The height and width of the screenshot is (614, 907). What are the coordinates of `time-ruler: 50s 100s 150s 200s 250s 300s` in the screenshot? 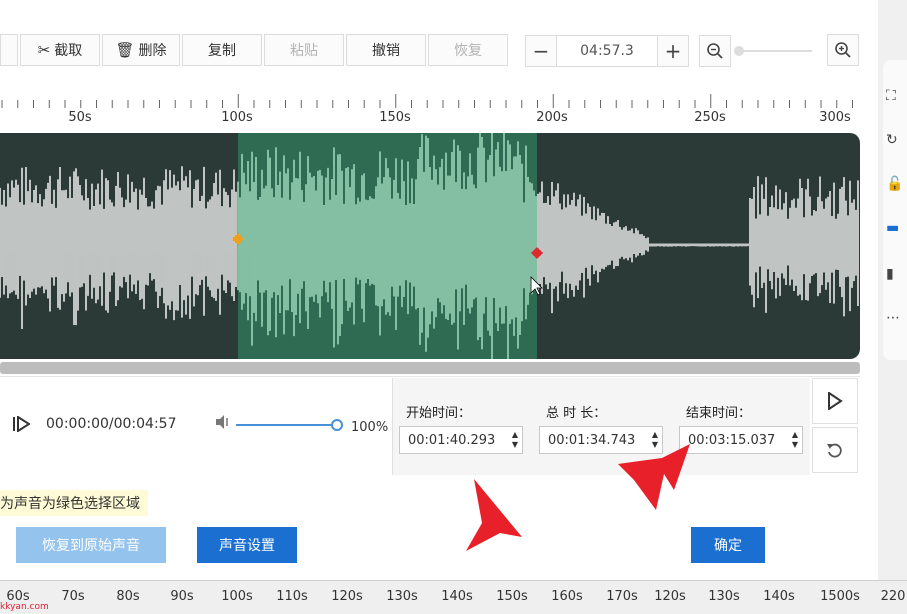 It's located at (430, 113).